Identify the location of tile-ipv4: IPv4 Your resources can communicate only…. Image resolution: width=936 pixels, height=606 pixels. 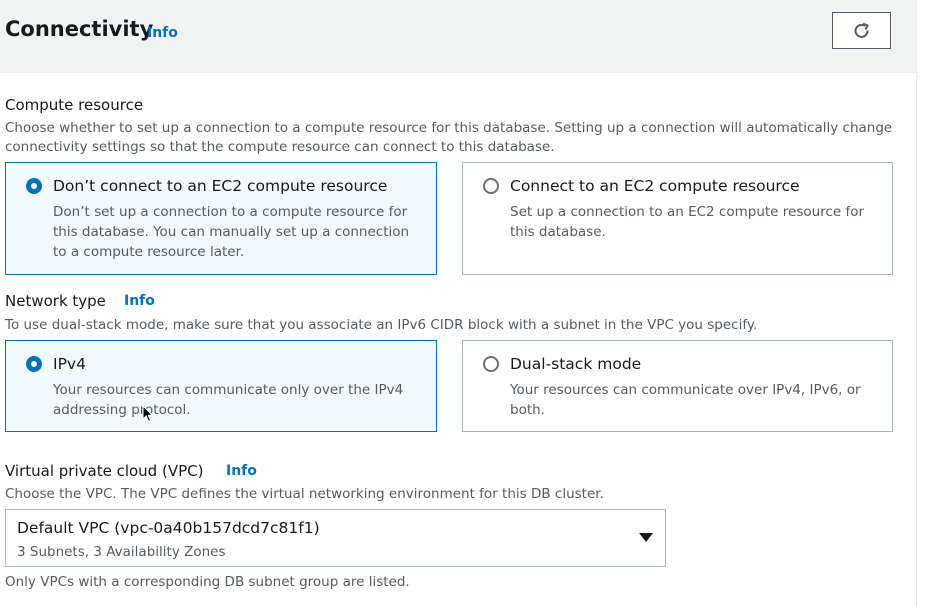
(221, 386).